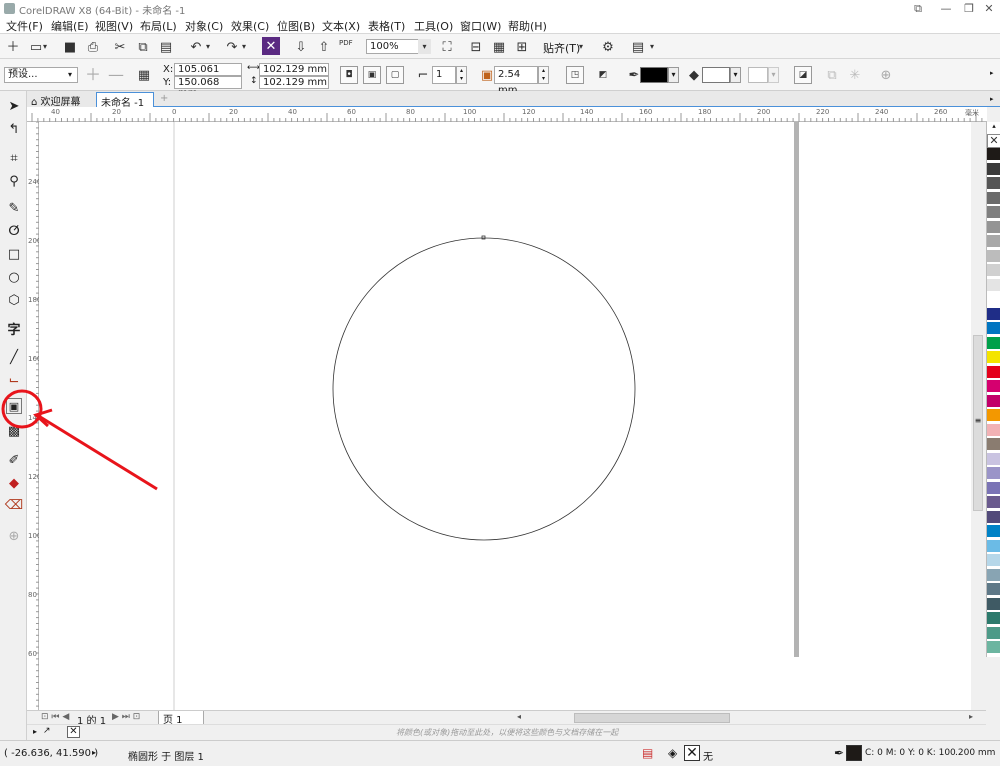 The width and height of the screenshot is (1000, 766). I want to click on full-screen-icon: ⛶, so click(447, 47).